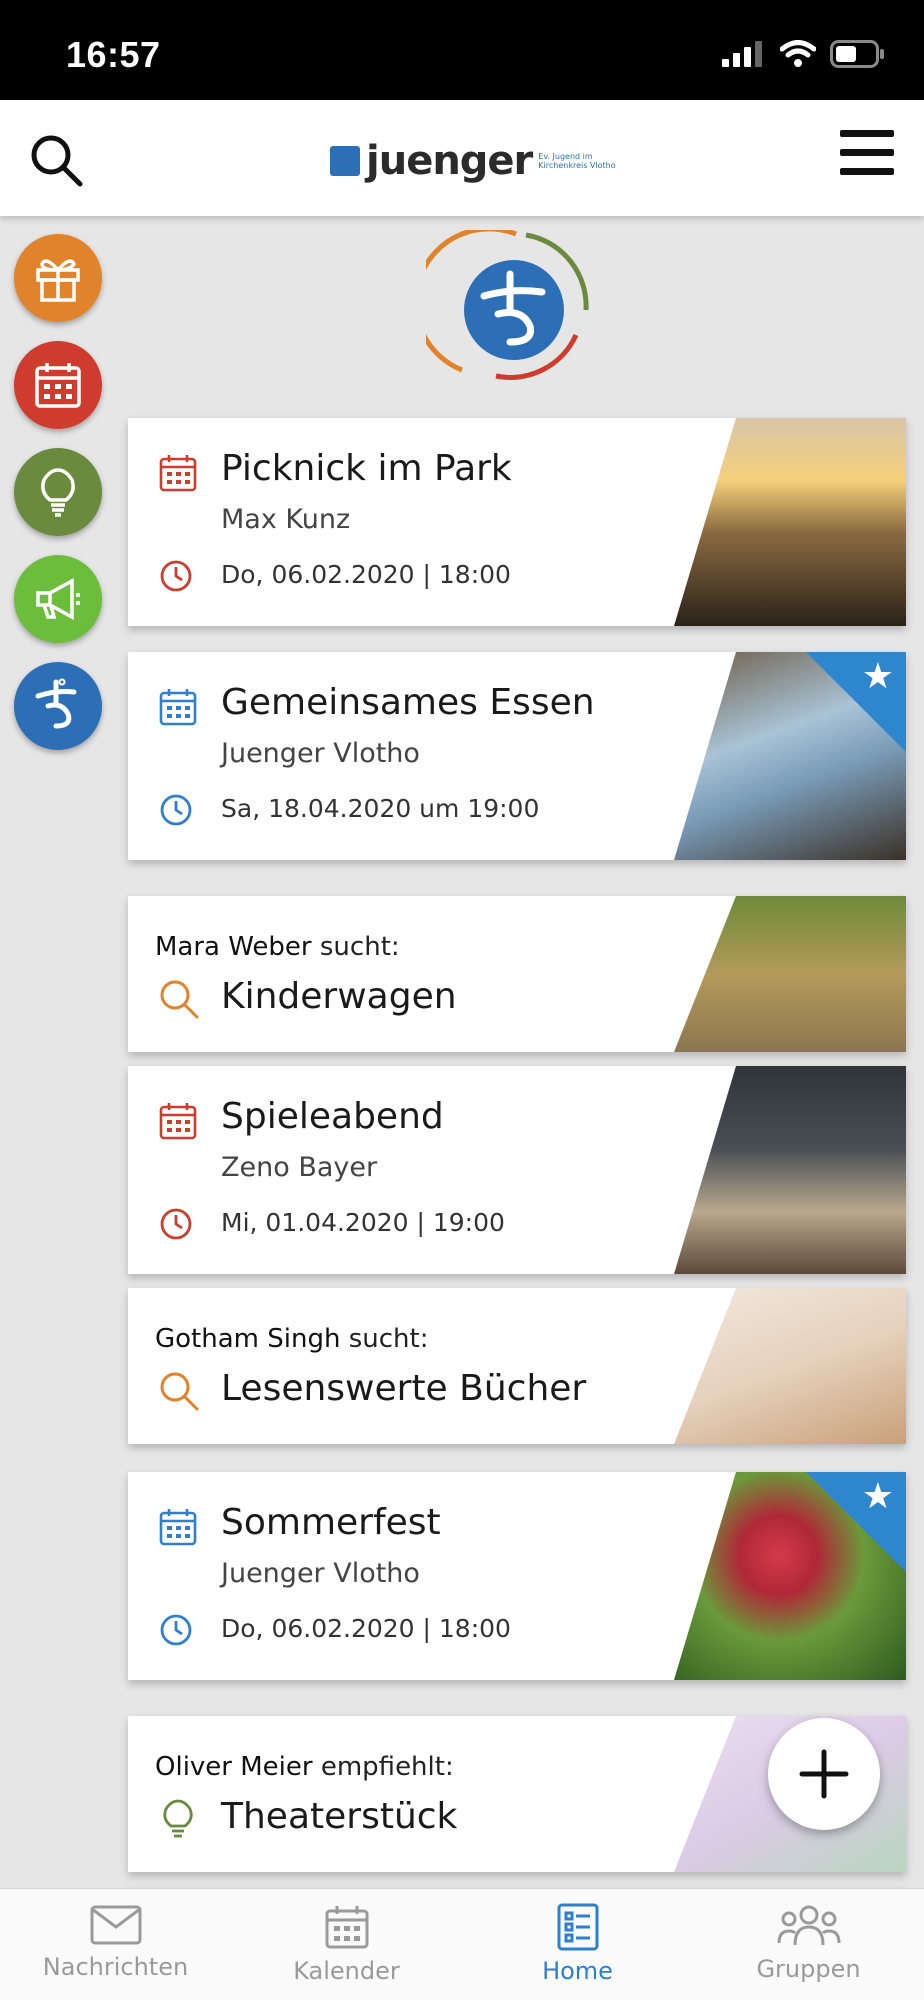 This screenshot has height=2000, width=924. I want to click on card-lead: Oliver Meier empfiehlt:, so click(304, 1767).